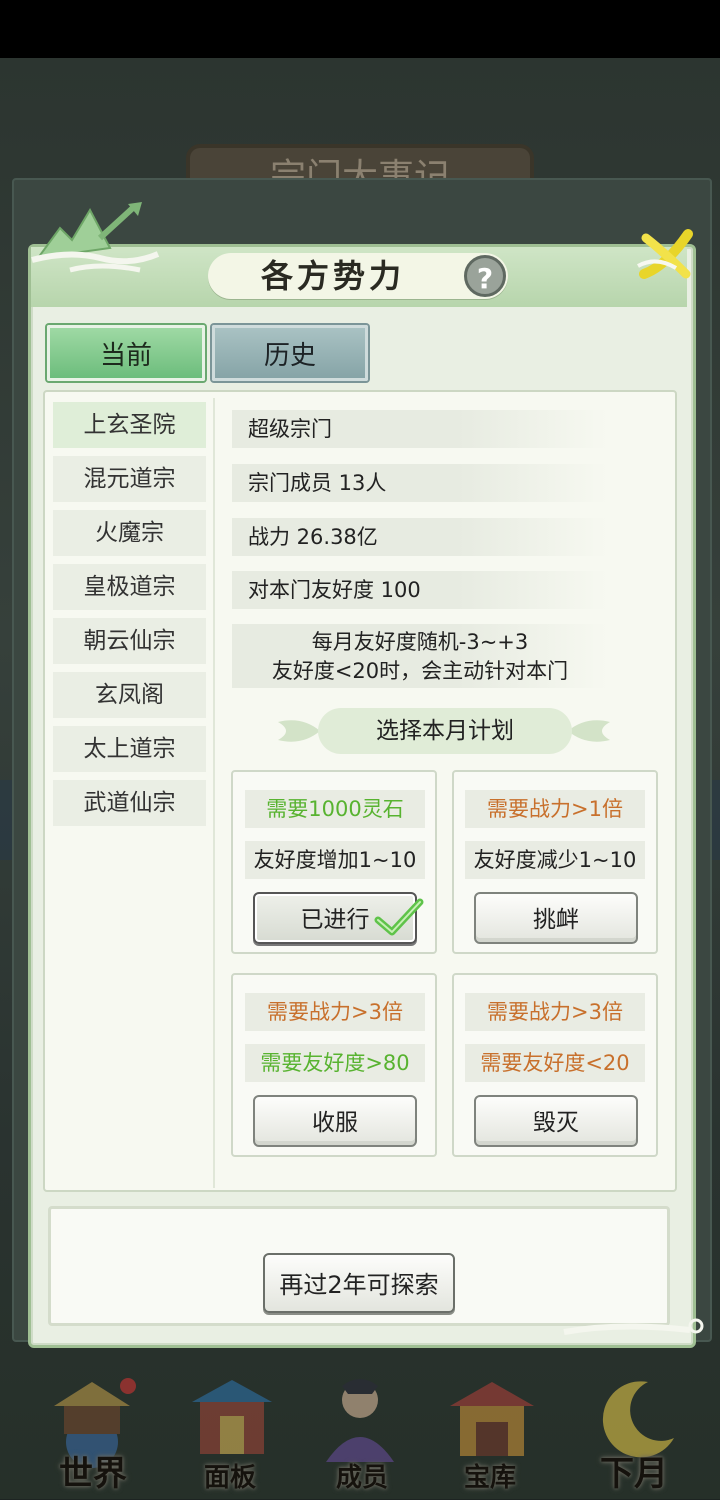  What do you see at coordinates (232, 1420) in the screenshot?
I see `panel-gate-icon` at bounding box center [232, 1420].